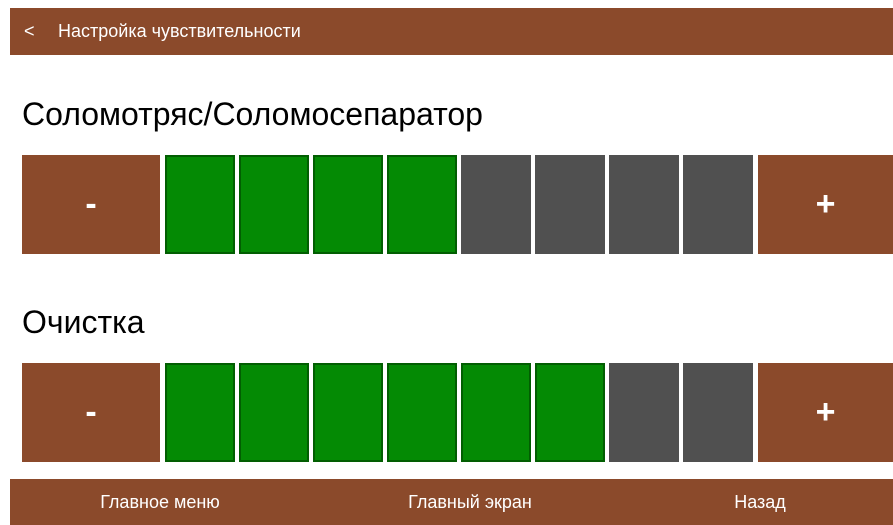 The image size is (893, 525). I want to click on section-title-straw-walker: Соломотряс/Соломосепаратор, so click(252, 114).